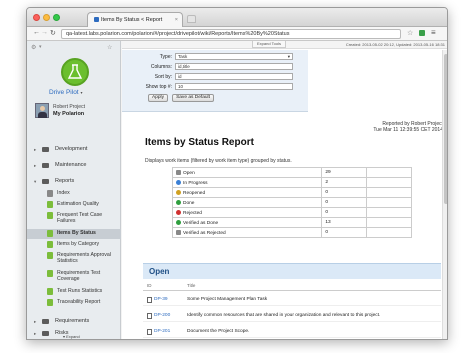  I want to click on maximize-window-button, so click(56, 17).